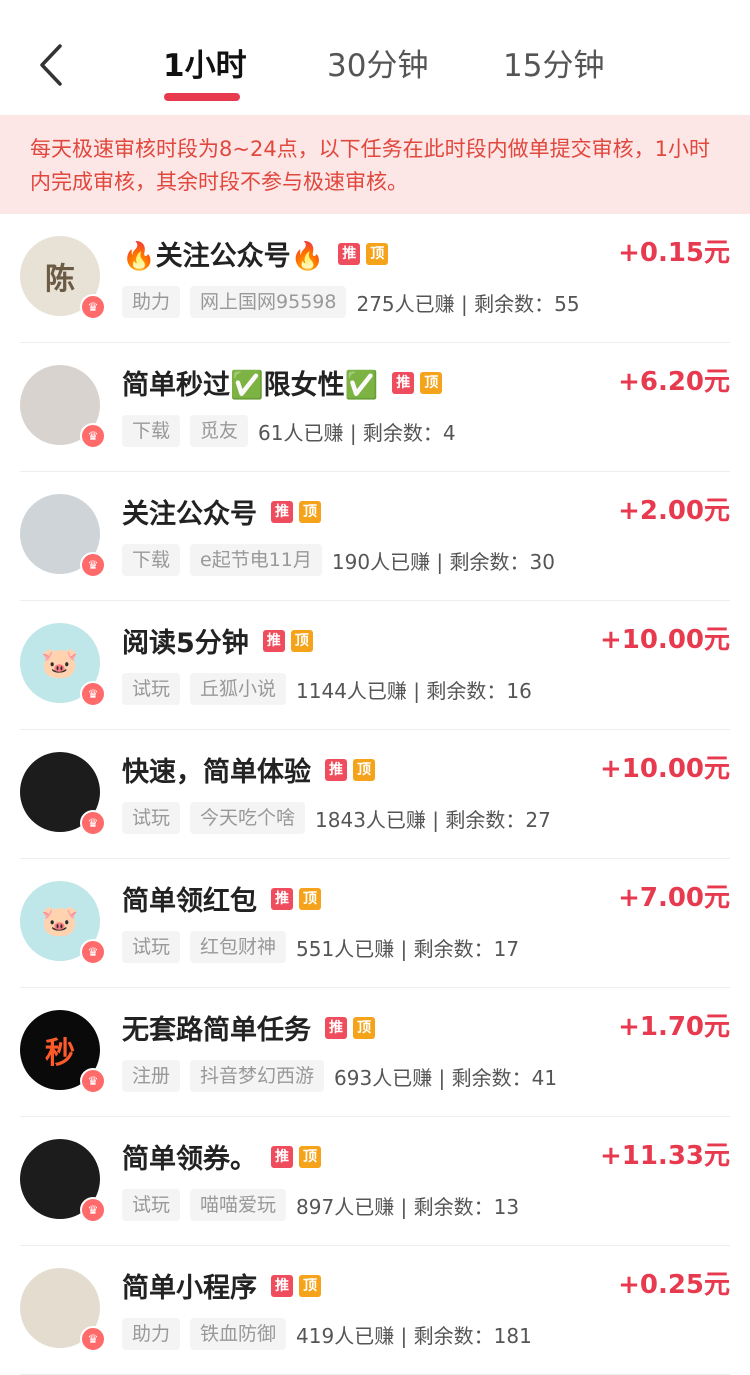 The width and height of the screenshot is (750, 1375). Describe the element at coordinates (674, 898) in the screenshot. I see `task-reward: +7.00元` at that location.